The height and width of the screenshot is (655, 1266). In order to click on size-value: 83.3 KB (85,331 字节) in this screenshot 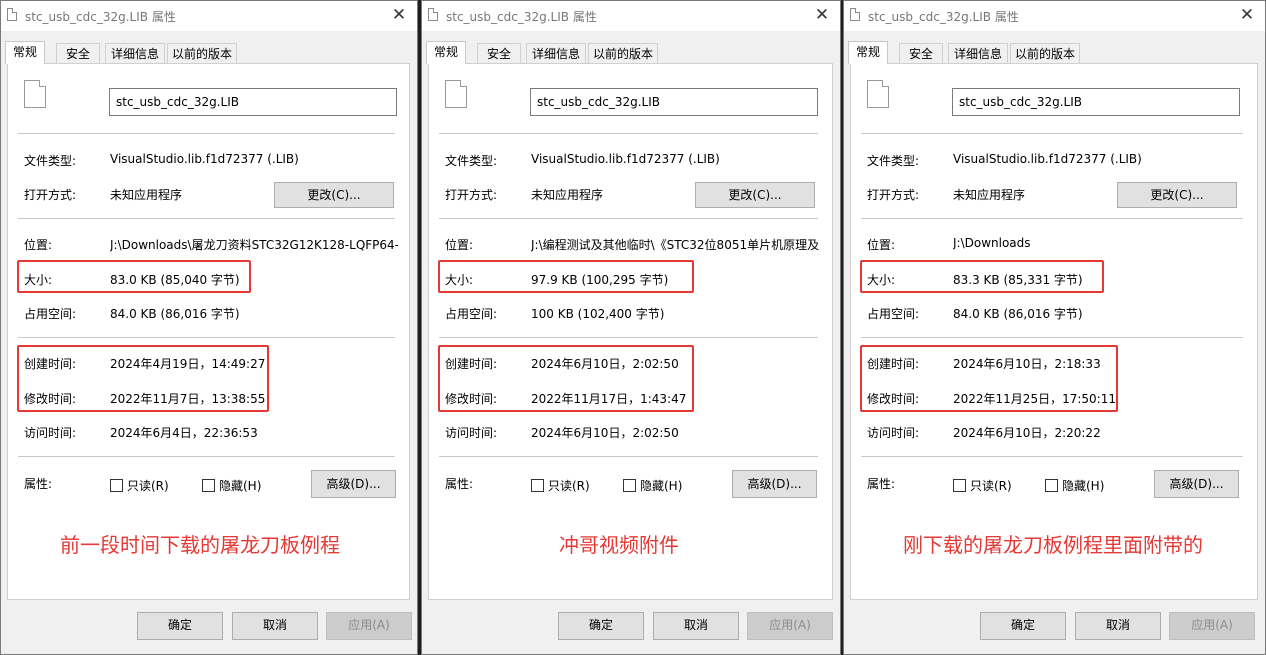, I will do `click(1018, 280)`.